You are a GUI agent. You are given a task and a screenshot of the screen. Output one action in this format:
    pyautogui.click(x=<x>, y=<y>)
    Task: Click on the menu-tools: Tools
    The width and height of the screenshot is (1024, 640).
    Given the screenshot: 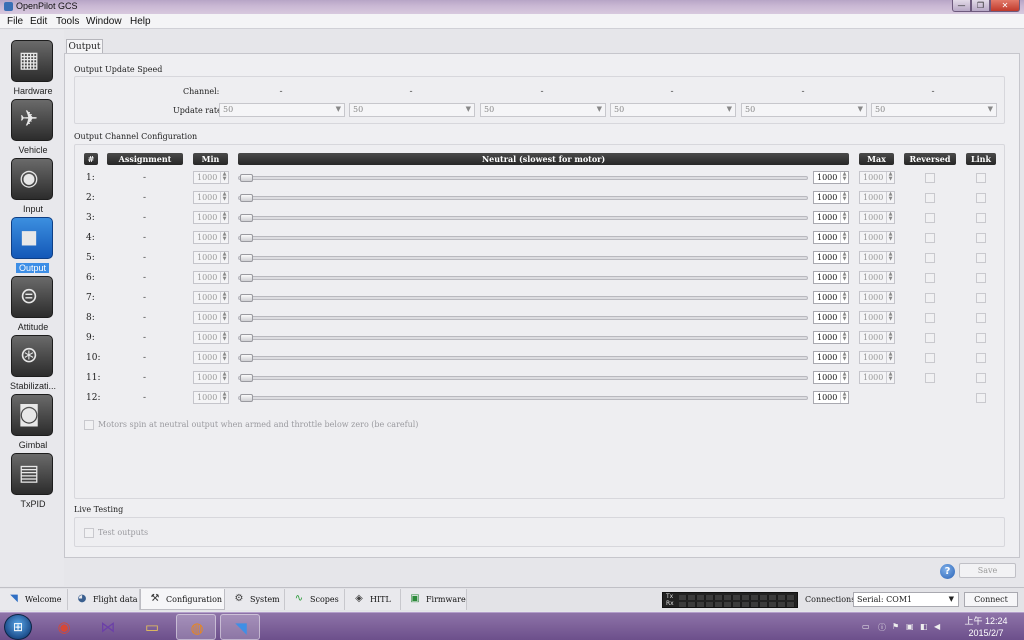 What is the action you would take?
    pyautogui.click(x=67, y=21)
    